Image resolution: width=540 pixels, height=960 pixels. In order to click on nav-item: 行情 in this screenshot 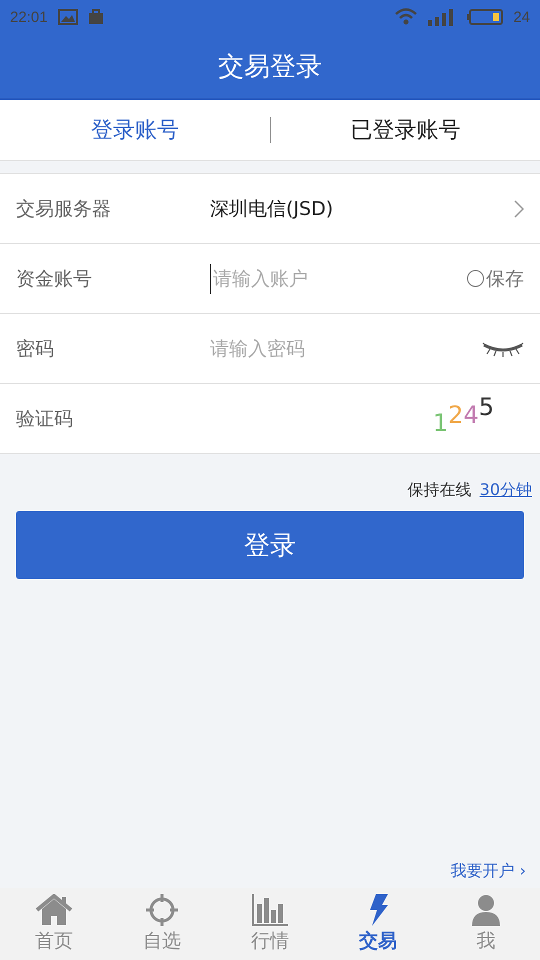, I will do `click(270, 924)`.